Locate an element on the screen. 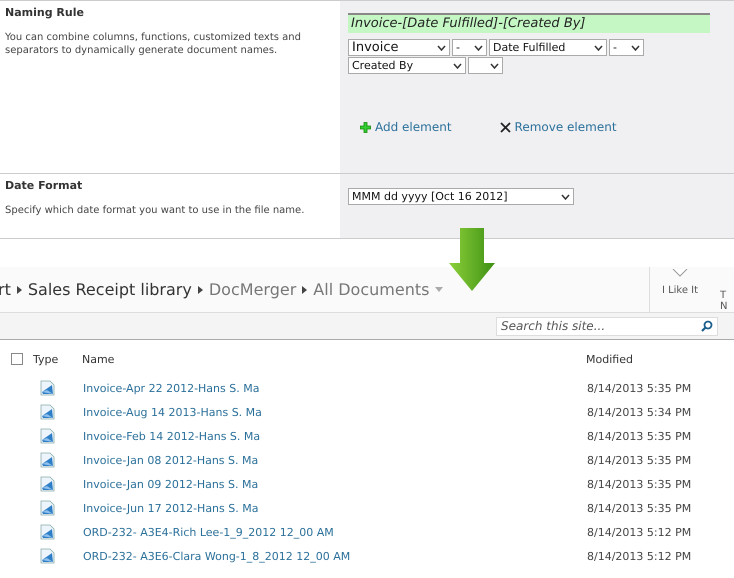 This screenshot has height=578, width=734. link: Add element is located at coordinates (406, 127).